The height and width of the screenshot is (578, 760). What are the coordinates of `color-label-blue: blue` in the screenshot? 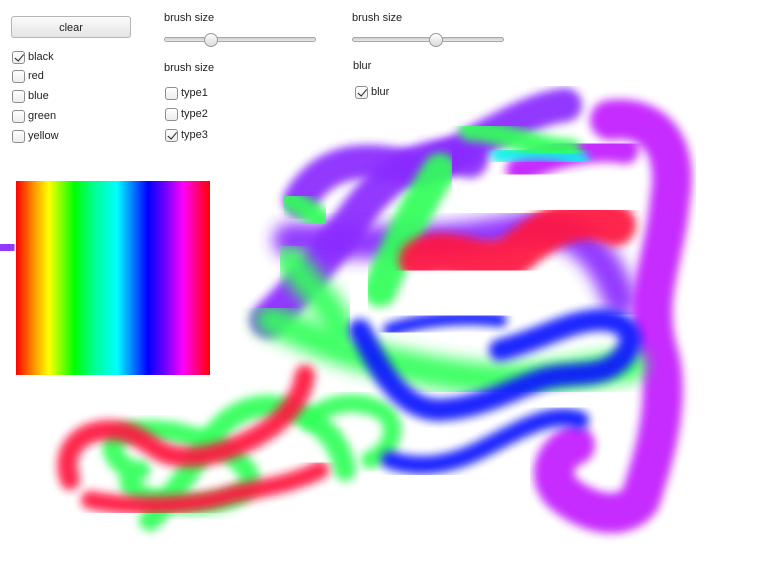 It's located at (38, 96).